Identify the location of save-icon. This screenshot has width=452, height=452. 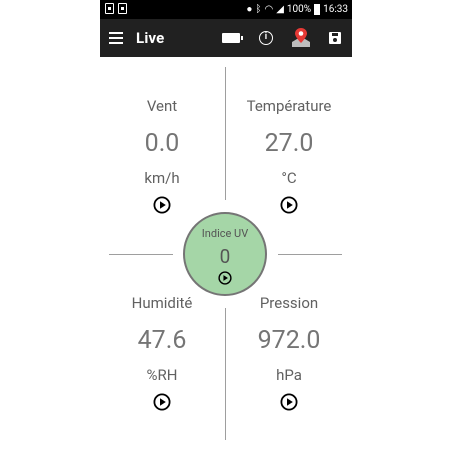
(335, 38).